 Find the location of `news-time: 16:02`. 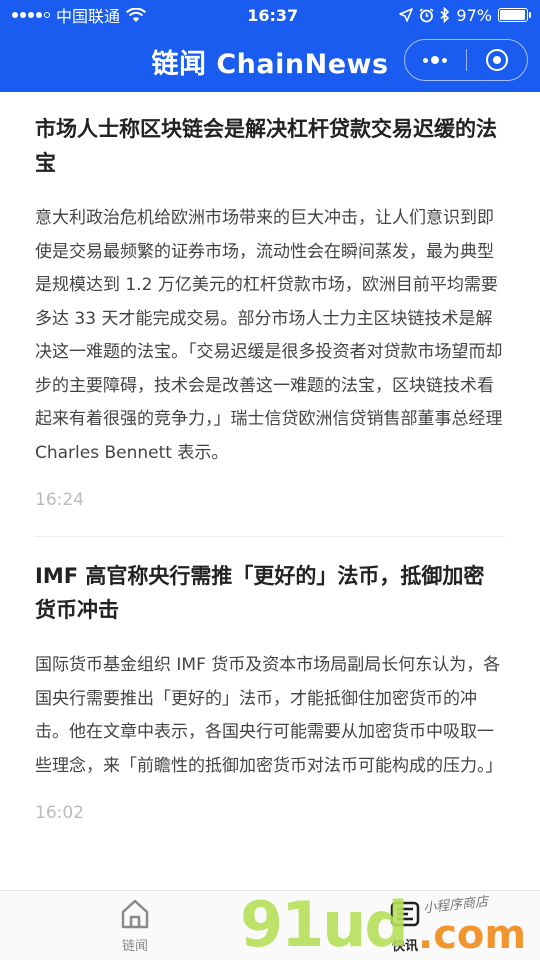

news-time: 16:02 is located at coordinates (59, 813).